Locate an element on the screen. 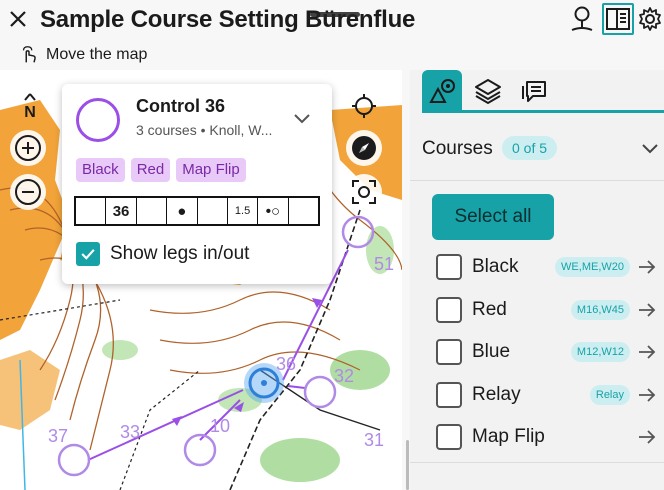 The width and height of the screenshot is (664, 490). course-classes-badge: WE,ME,W20 is located at coordinates (592, 267).